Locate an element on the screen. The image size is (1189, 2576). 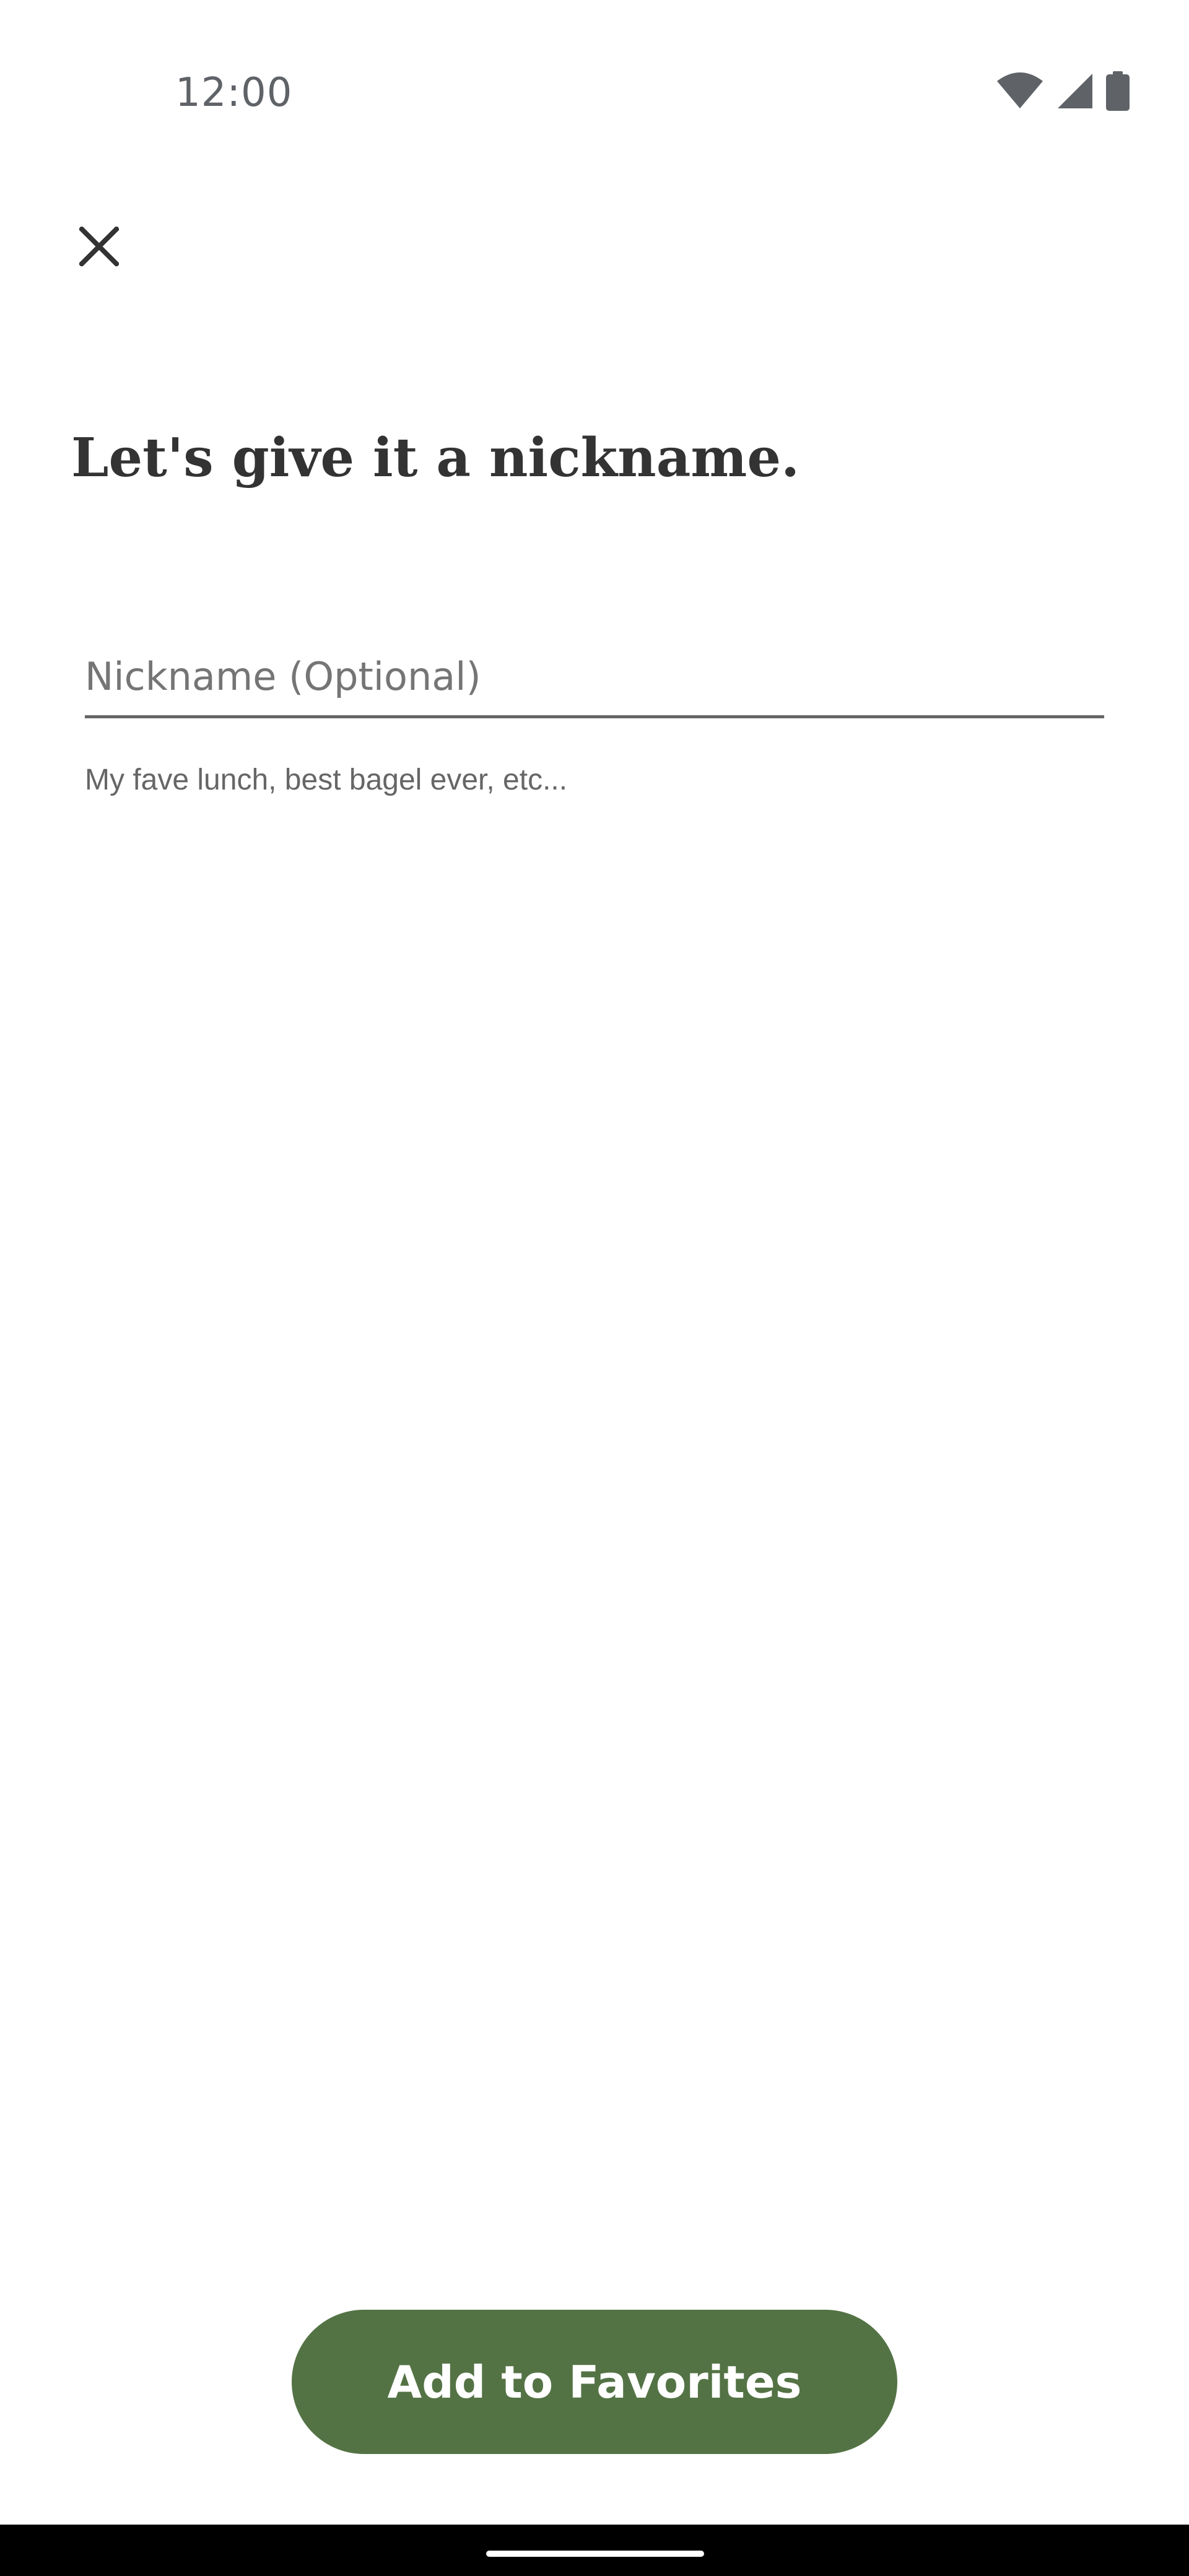
page-title: Let's give it a nickname. is located at coordinates (435, 458).